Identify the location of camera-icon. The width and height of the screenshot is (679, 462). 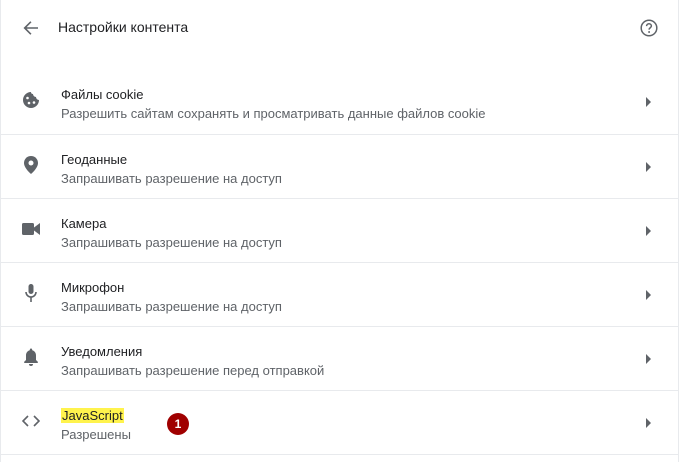
(31, 229).